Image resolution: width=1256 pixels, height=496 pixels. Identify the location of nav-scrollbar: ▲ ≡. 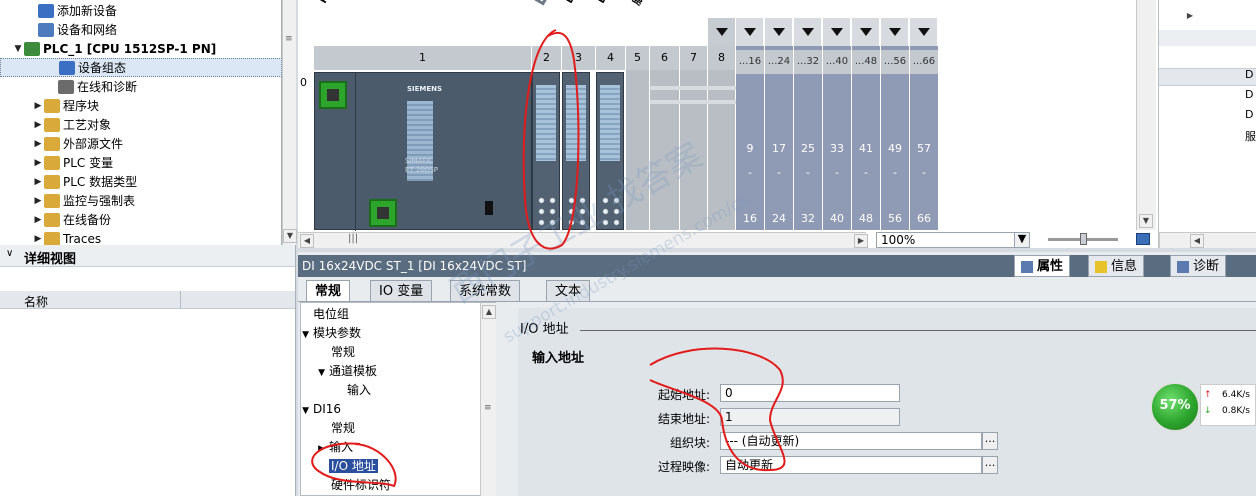
(488, 399).